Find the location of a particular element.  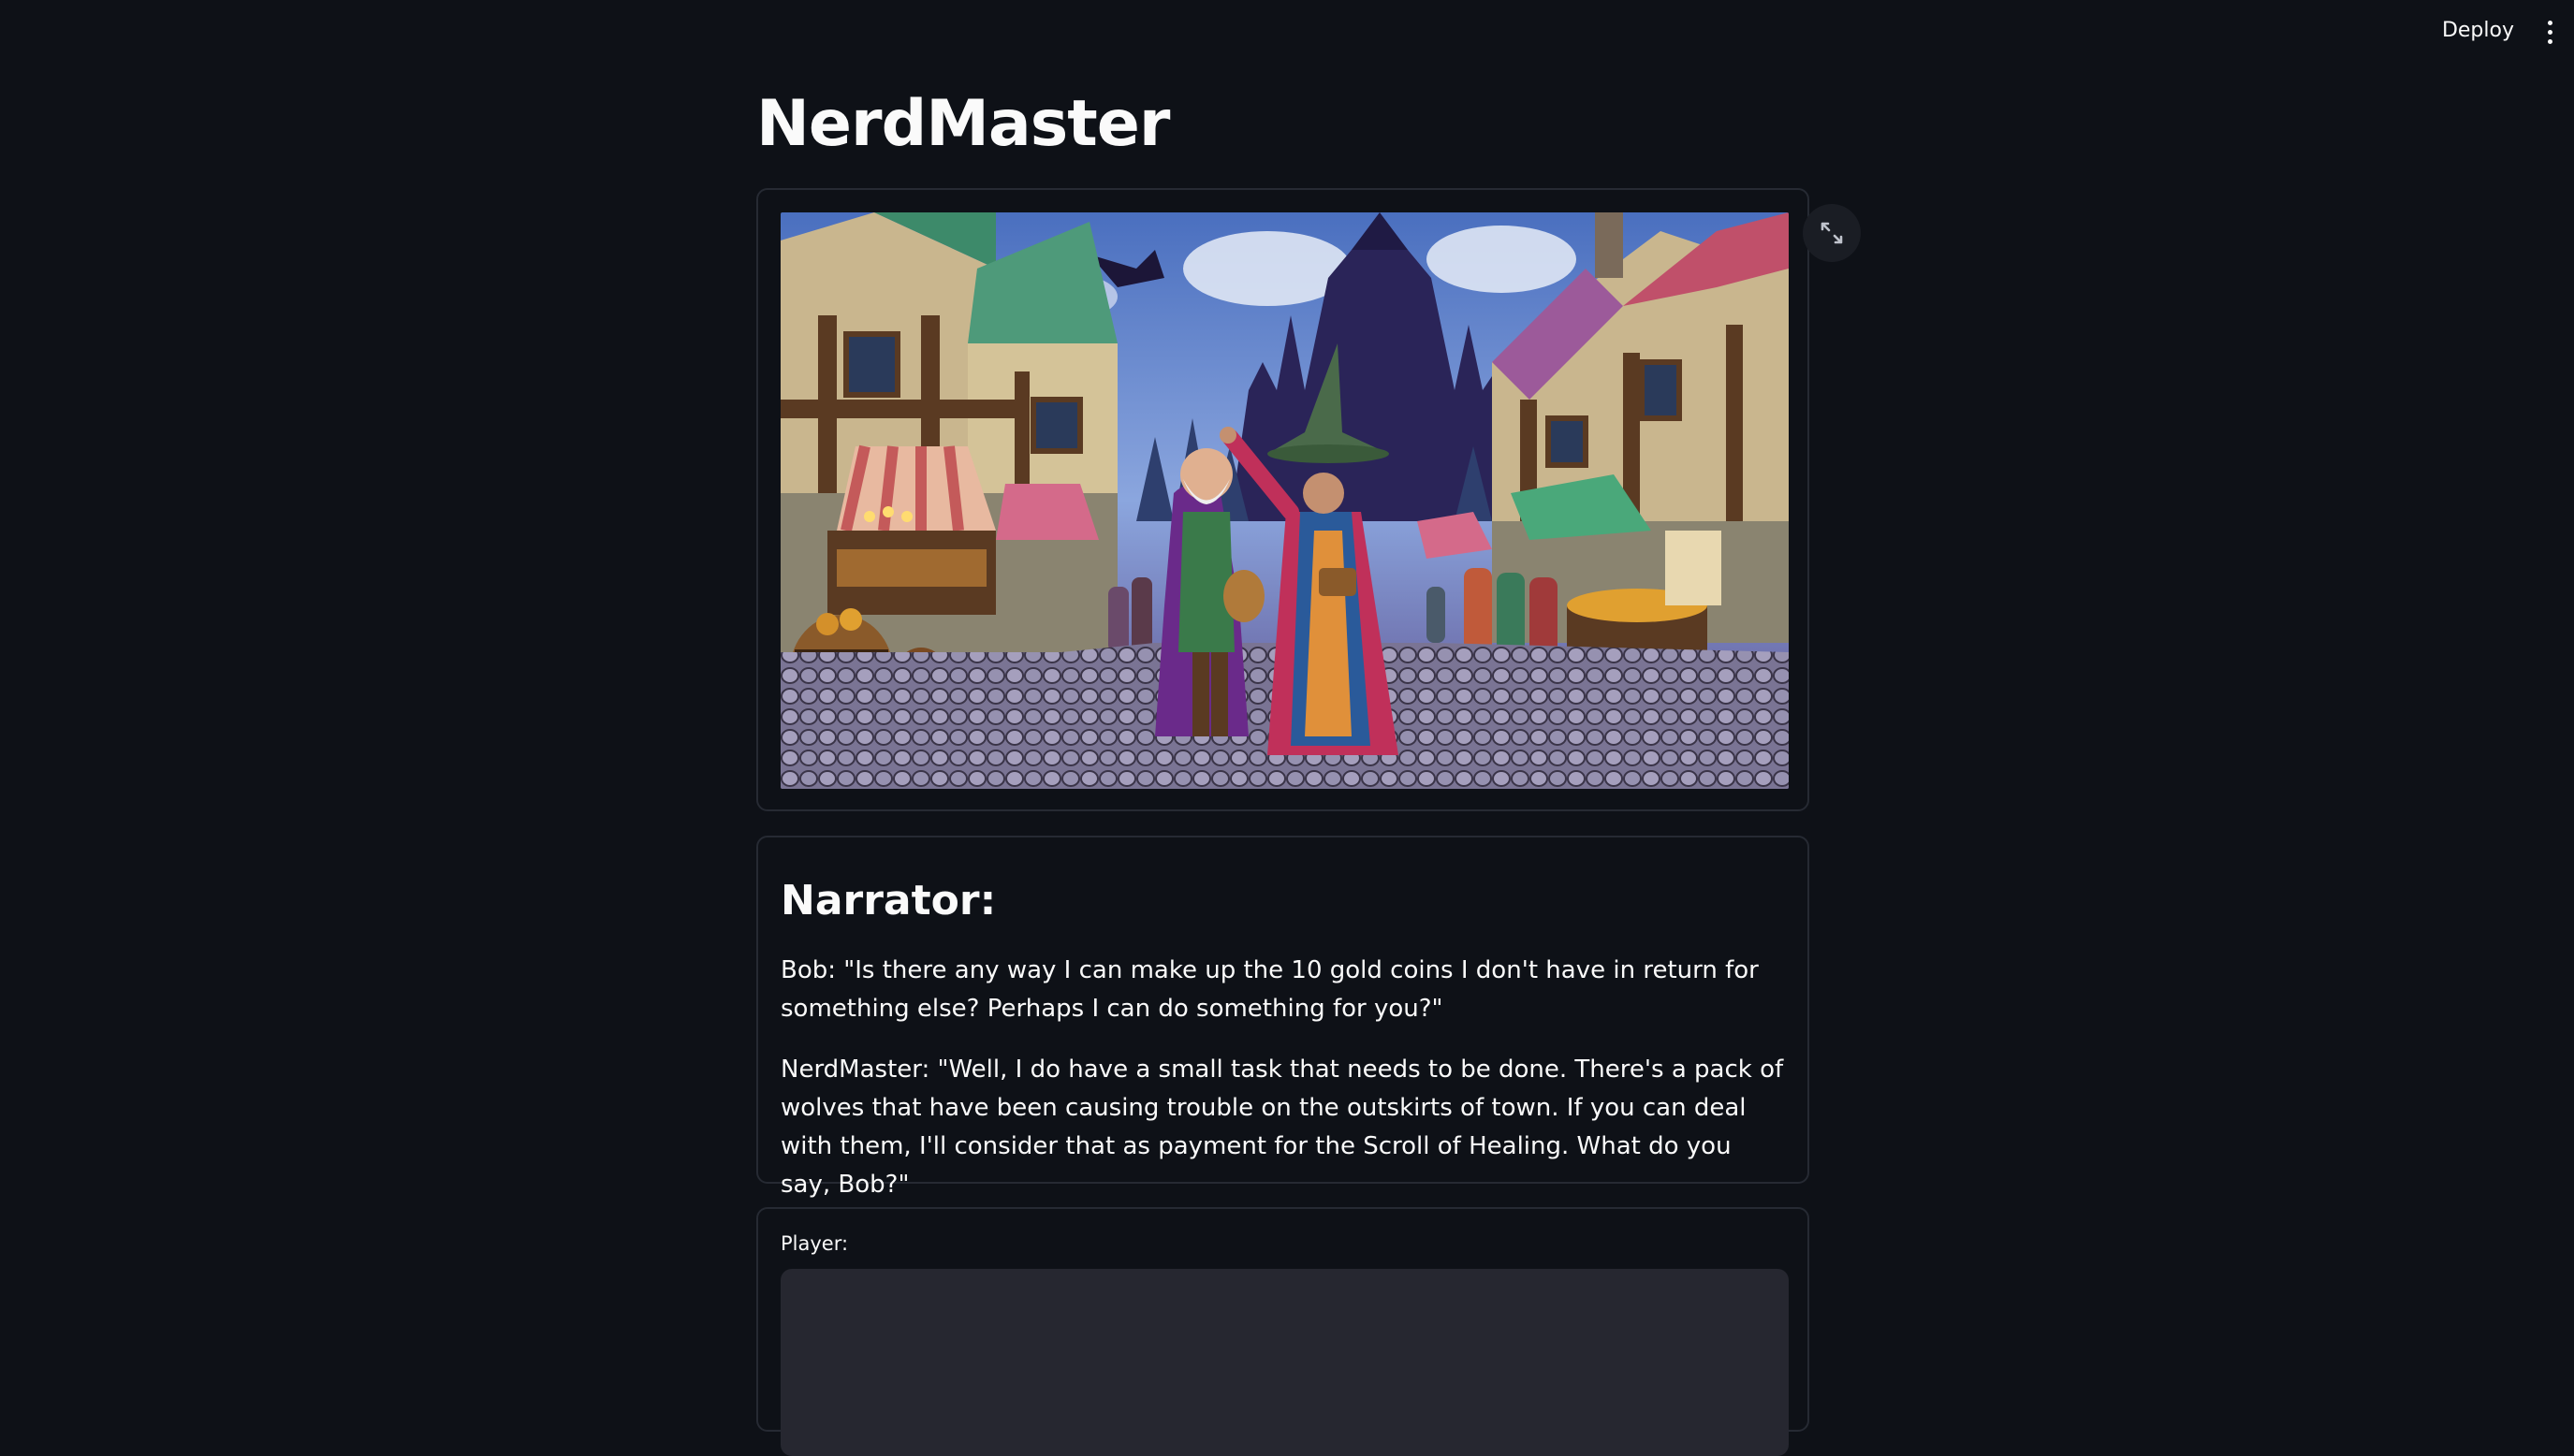

narrator-heading: Narrator: is located at coordinates (889, 901).